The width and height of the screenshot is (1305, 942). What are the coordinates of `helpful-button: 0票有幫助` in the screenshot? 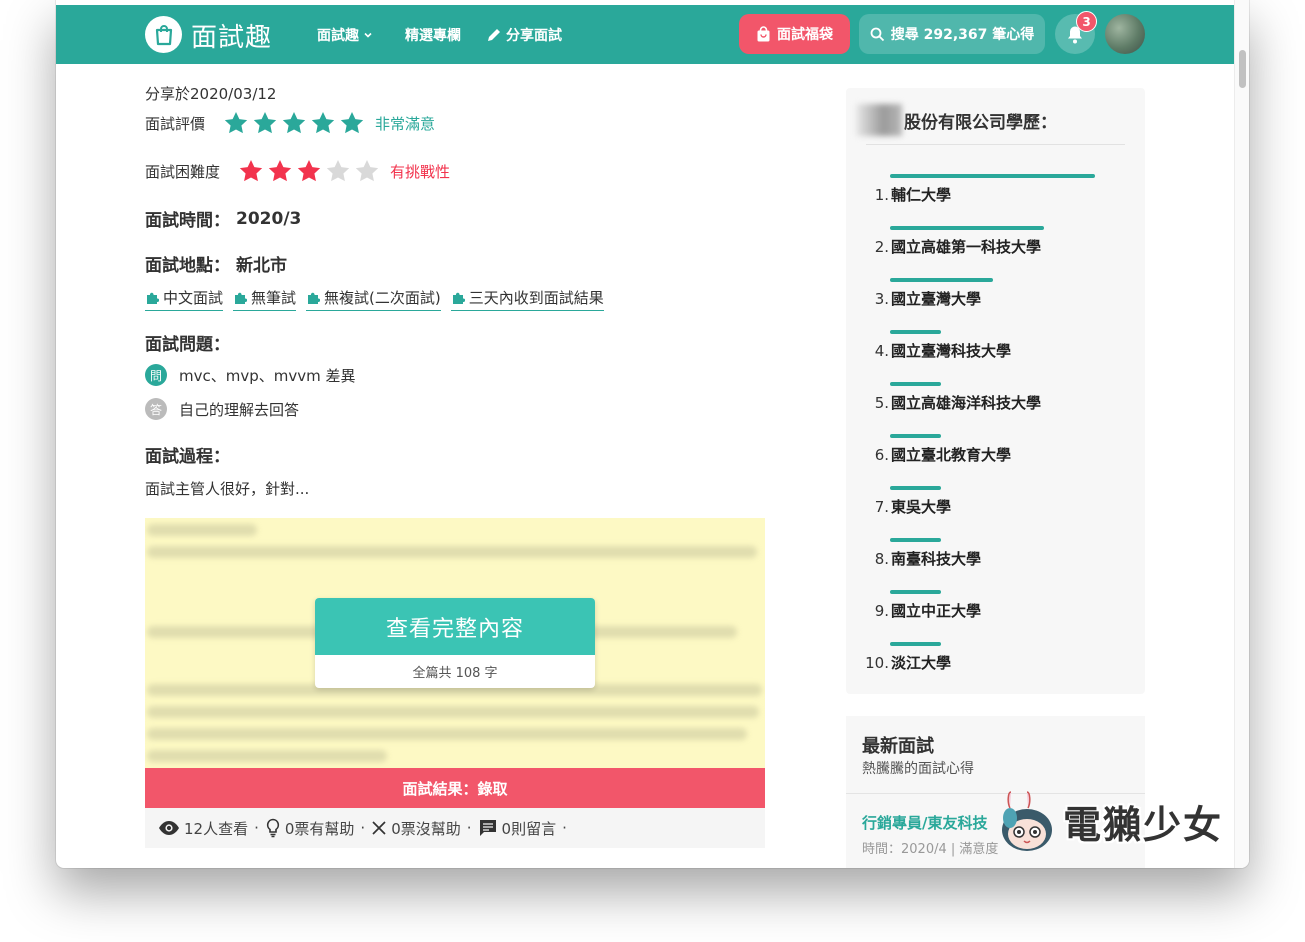 It's located at (309, 828).